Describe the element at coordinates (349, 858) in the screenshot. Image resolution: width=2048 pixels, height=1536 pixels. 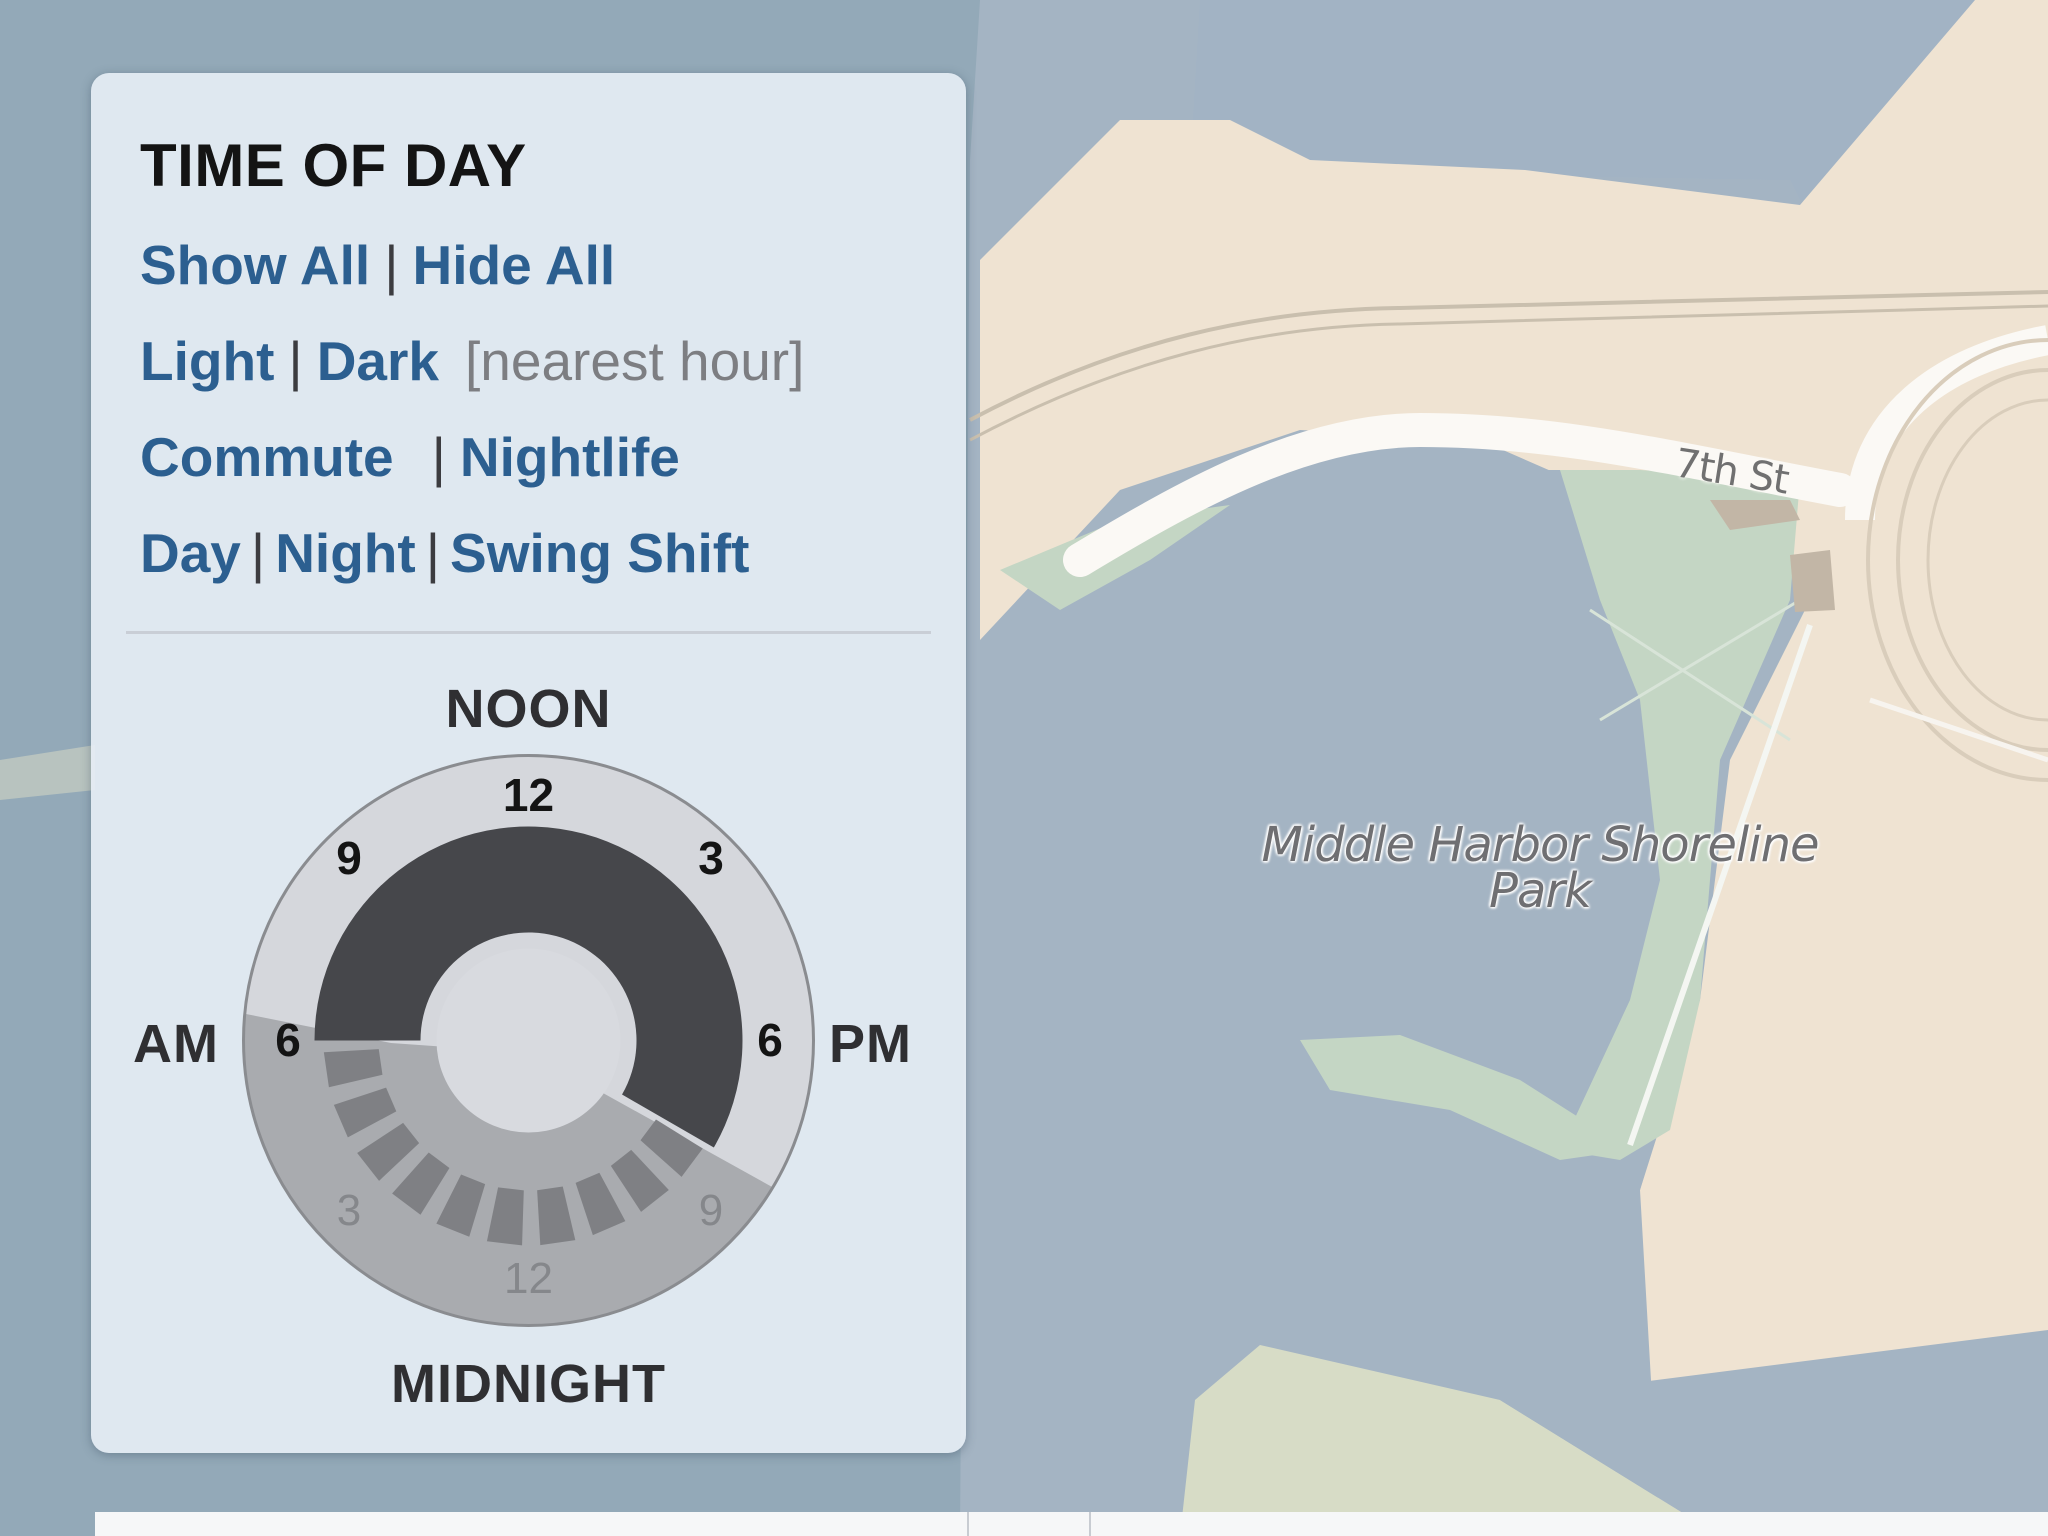
I see `hour-label-upper-left: 9` at that location.